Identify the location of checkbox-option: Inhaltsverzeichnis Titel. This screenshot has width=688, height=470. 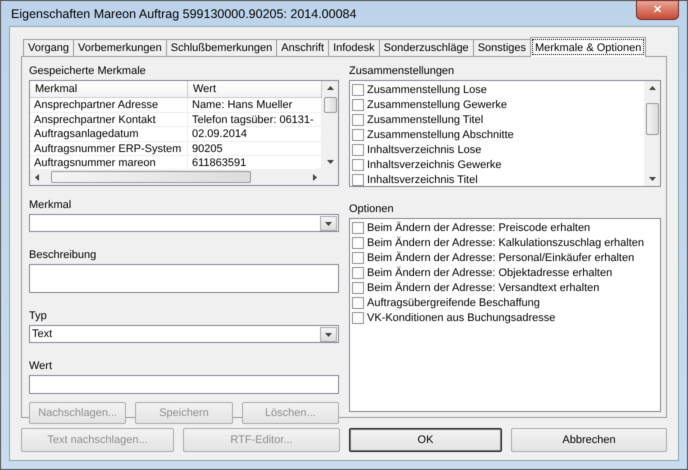
(497, 179).